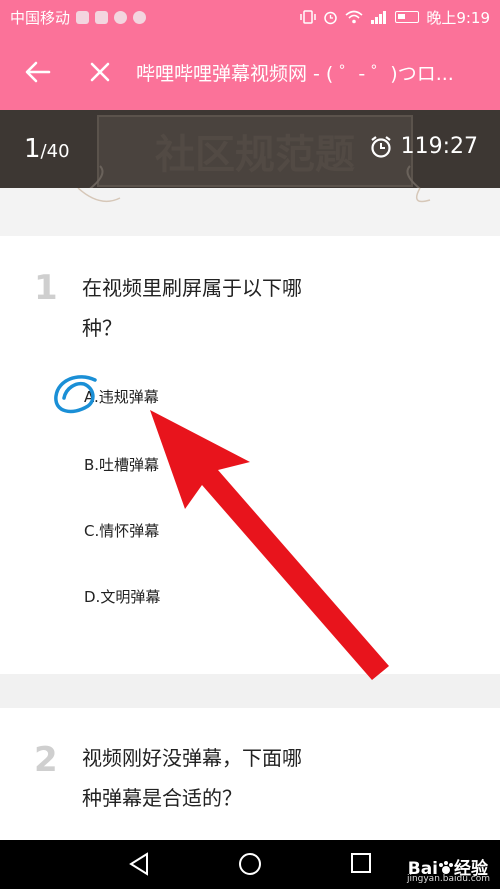 The height and width of the screenshot is (889, 500). What do you see at coordinates (83, 17) in the screenshot?
I see `app-notification-icon` at bounding box center [83, 17].